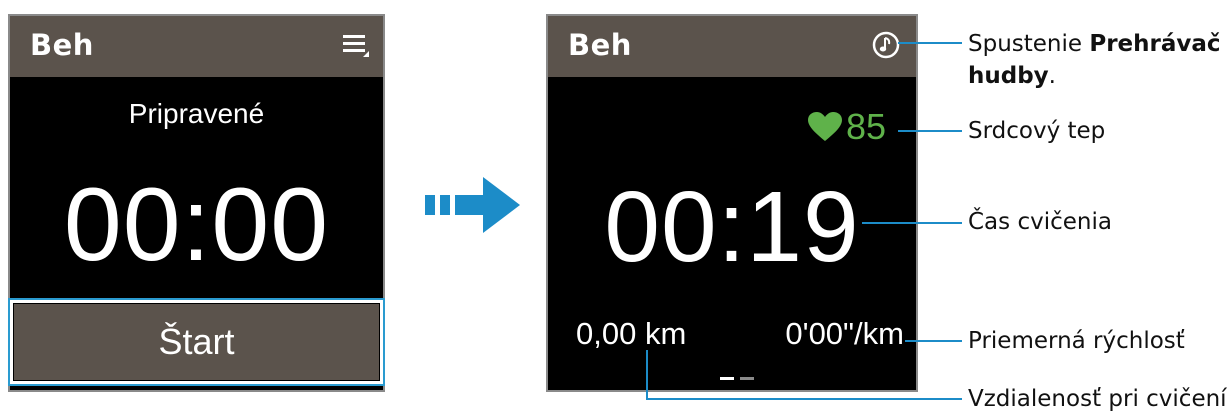 This screenshot has width=1227, height=417. Describe the element at coordinates (865, 126) in the screenshot. I see `heart-rate-value: 85` at that location.